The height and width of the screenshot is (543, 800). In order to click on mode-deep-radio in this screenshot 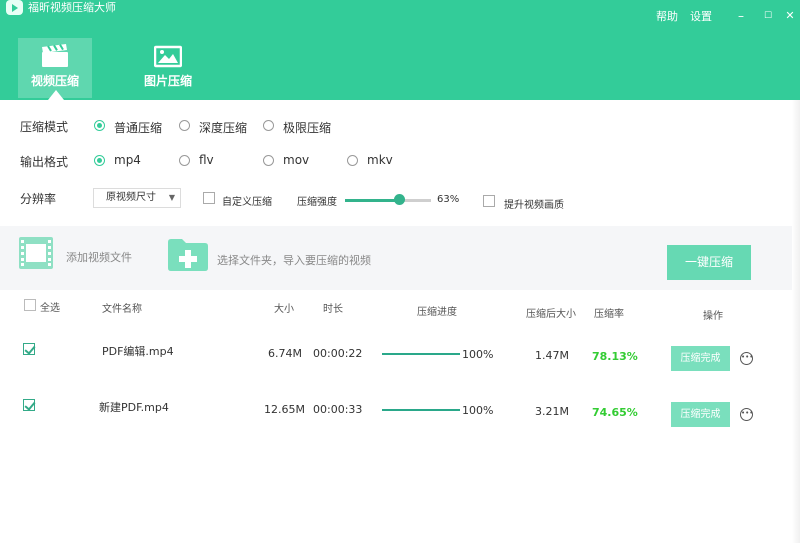, I will do `click(184, 125)`.